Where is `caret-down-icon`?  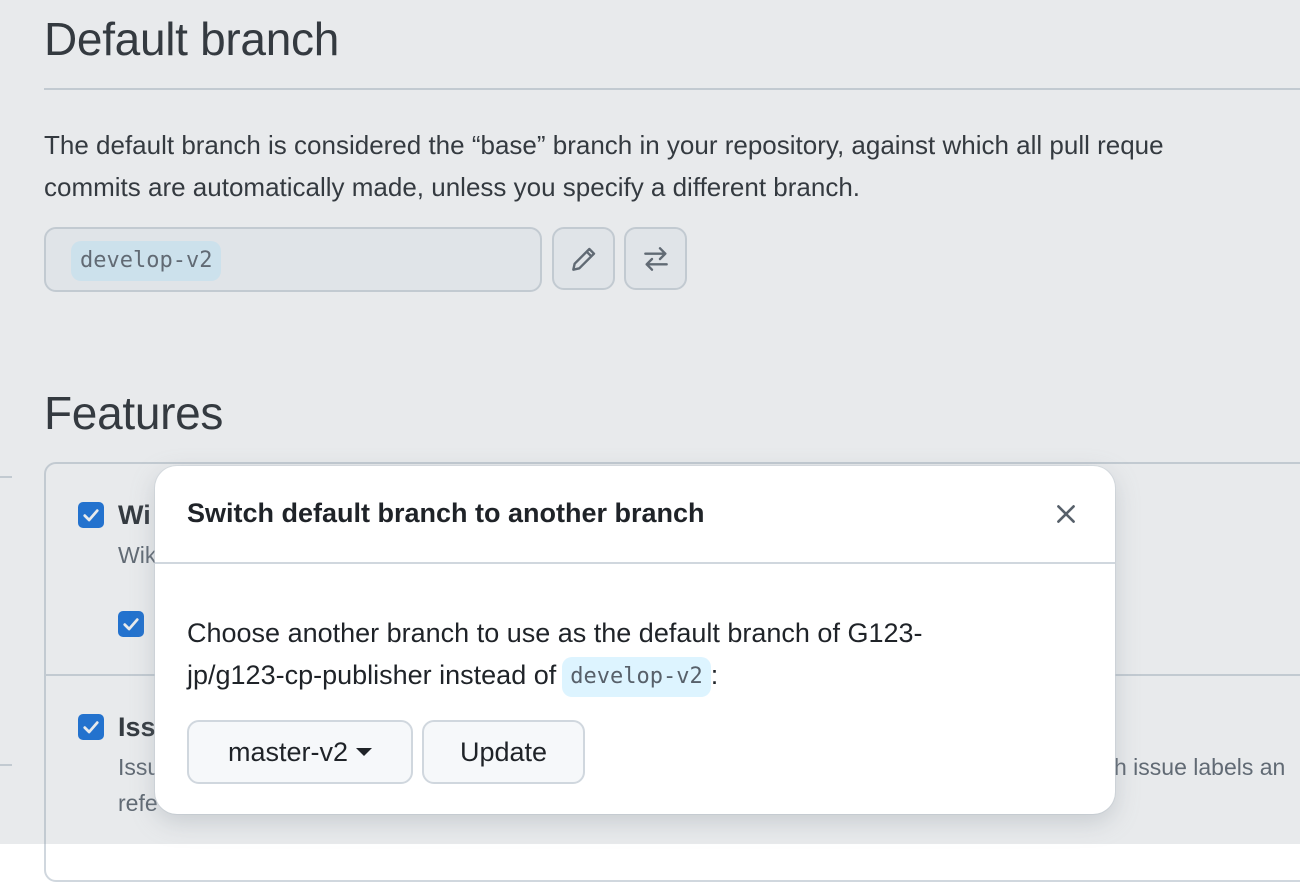
caret-down-icon is located at coordinates (364, 752).